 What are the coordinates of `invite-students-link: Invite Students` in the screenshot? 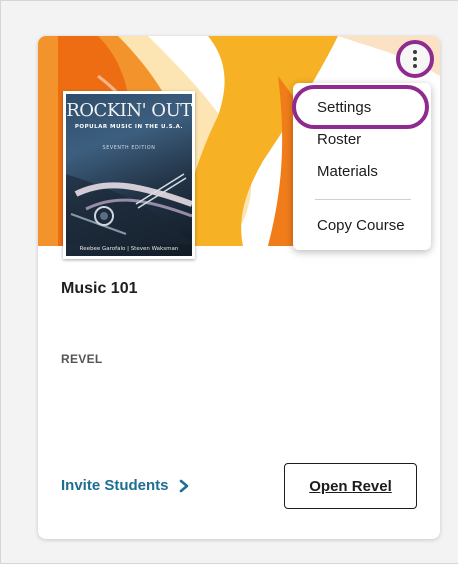 It's located at (125, 485).